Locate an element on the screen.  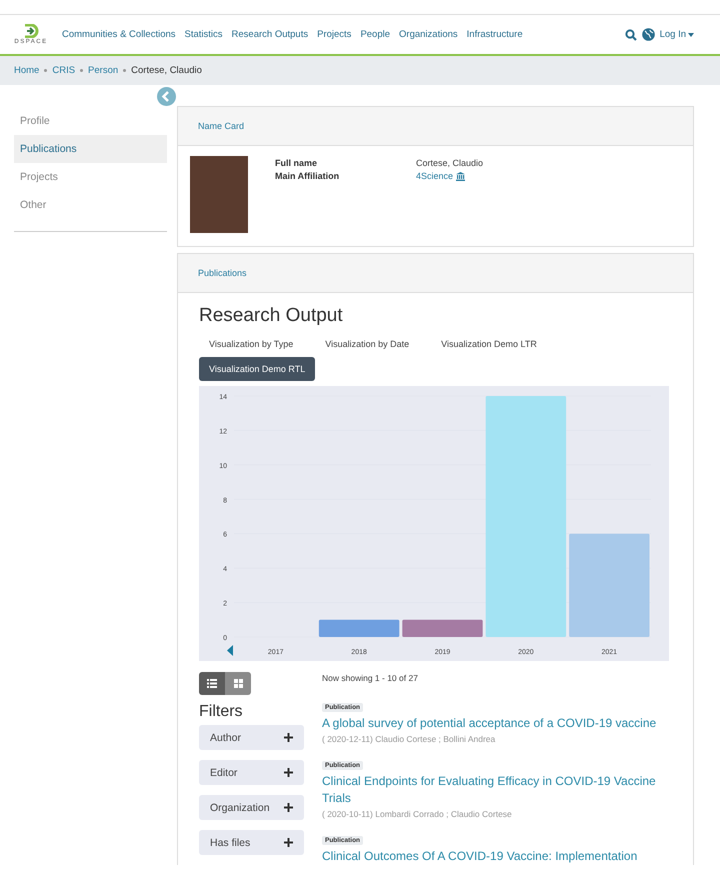
nav-link: People is located at coordinates (375, 34).